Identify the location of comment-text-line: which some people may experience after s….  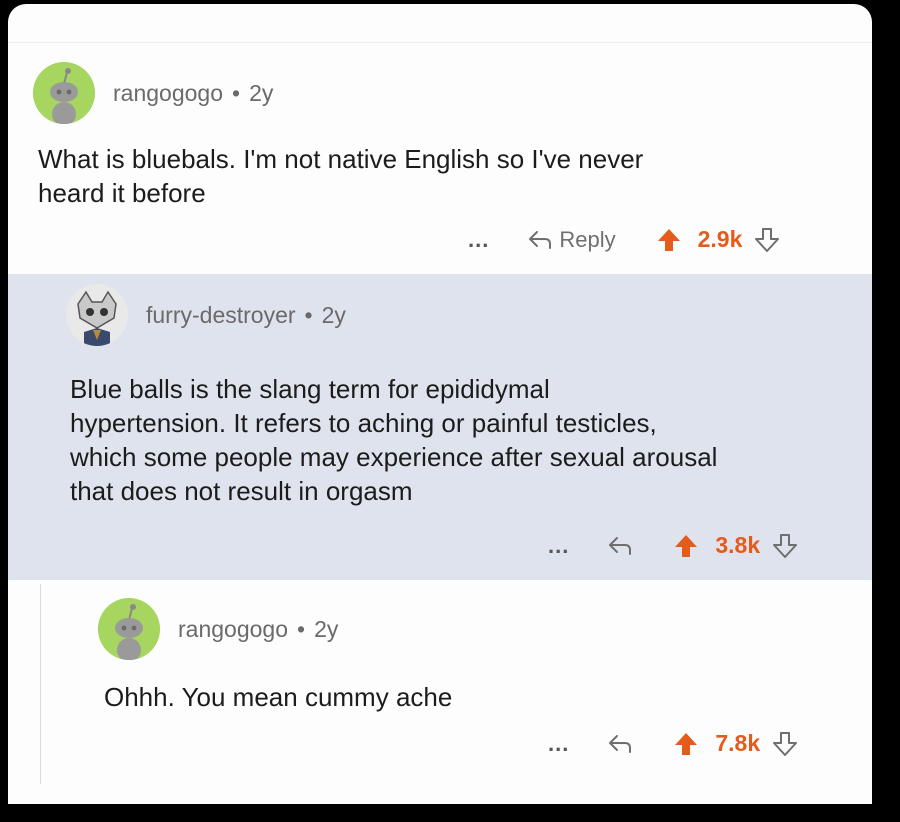
(394, 457).